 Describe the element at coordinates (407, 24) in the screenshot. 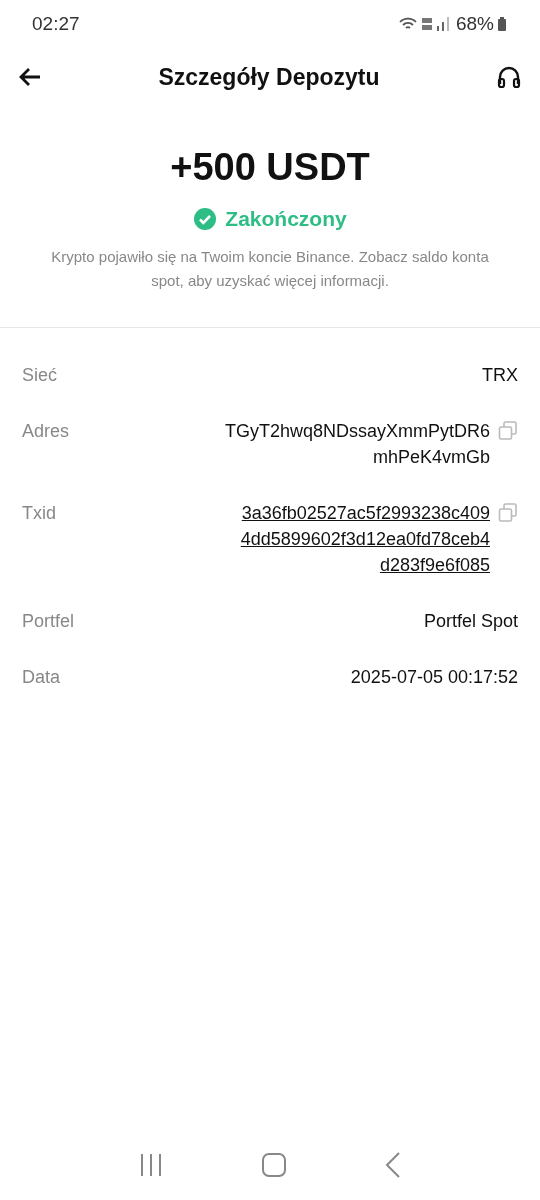

I see `wifi-icon` at that location.